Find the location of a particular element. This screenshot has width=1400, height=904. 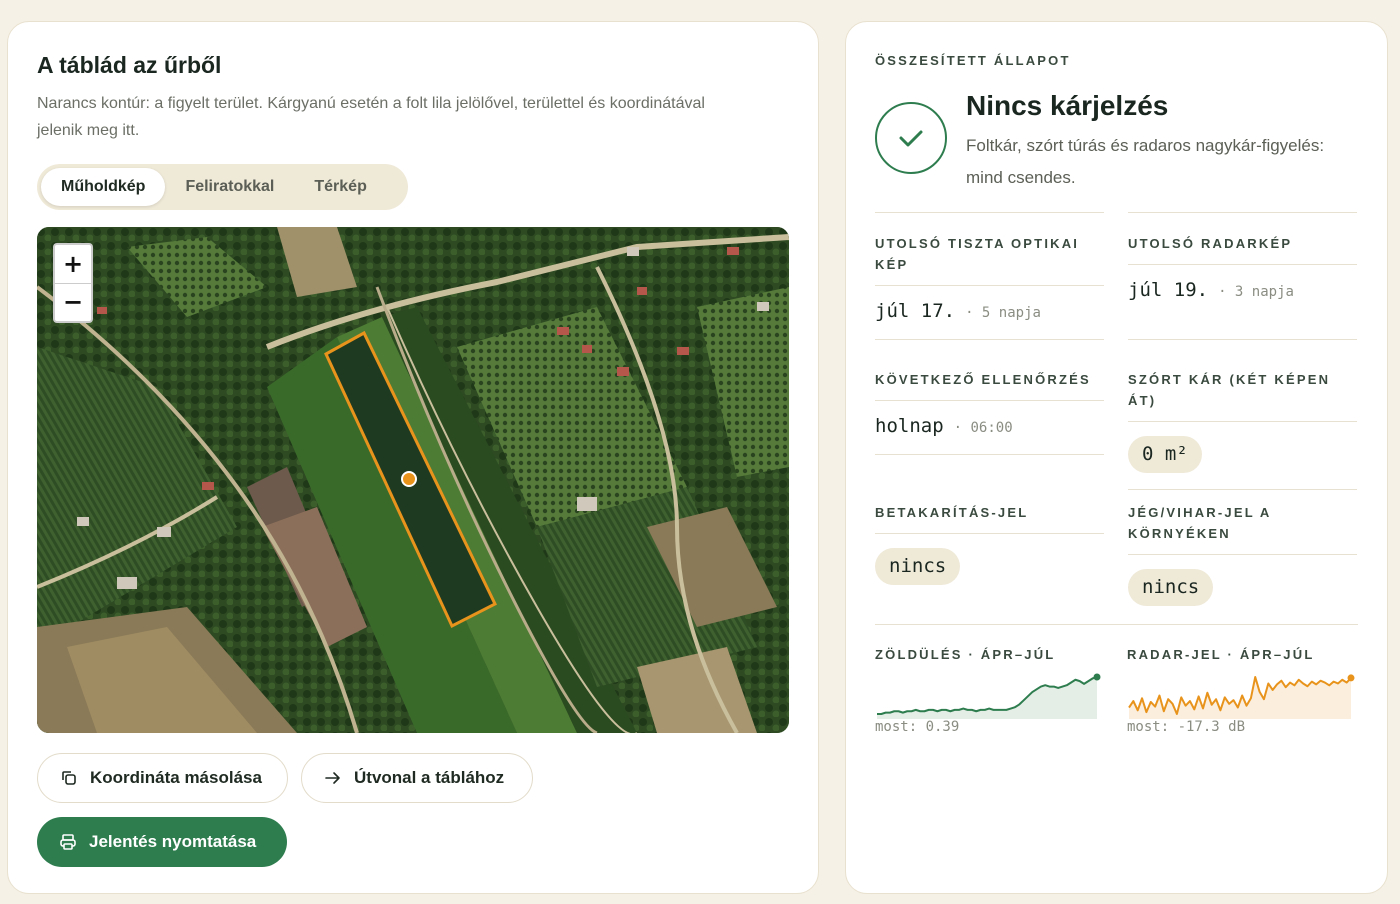

harvest-signal-value: nincs is located at coordinates (918, 566).